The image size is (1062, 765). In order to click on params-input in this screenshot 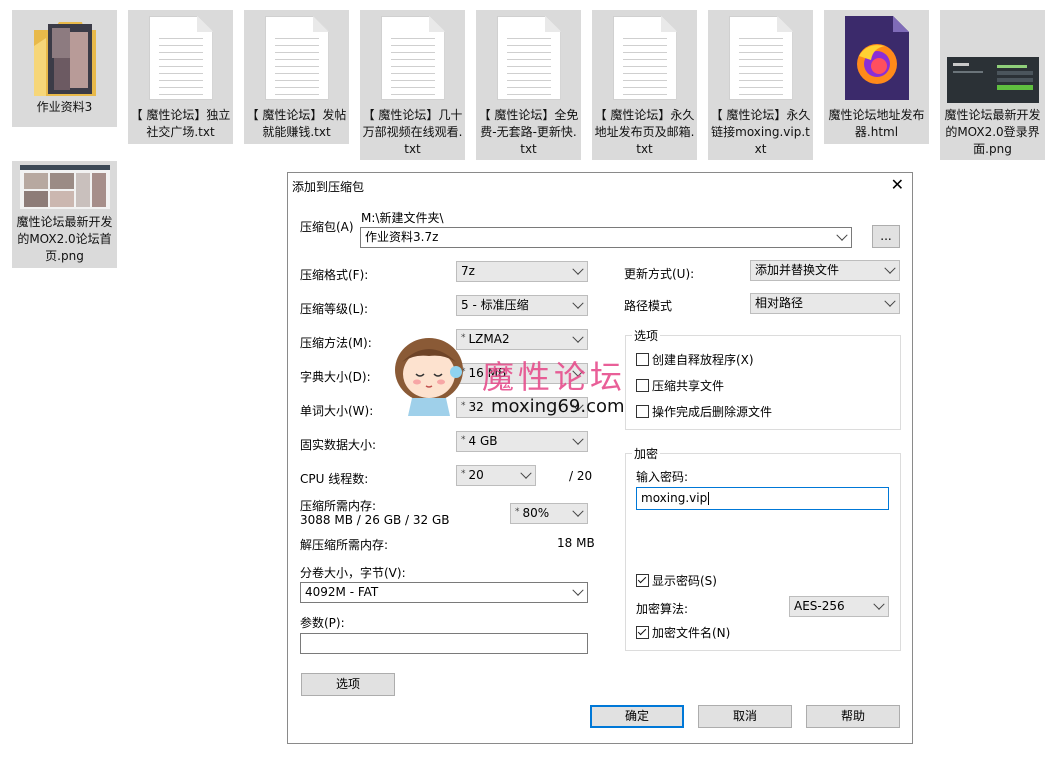, I will do `click(444, 643)`.